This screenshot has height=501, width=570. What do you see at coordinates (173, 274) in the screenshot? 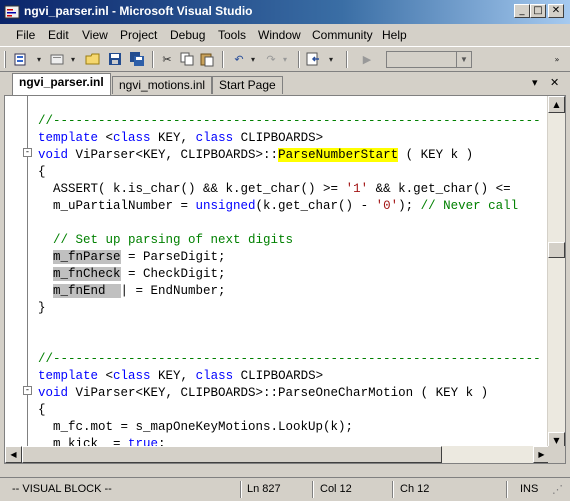
I see `code-token: = CheckDigit;` at bounding box center [173, 274].